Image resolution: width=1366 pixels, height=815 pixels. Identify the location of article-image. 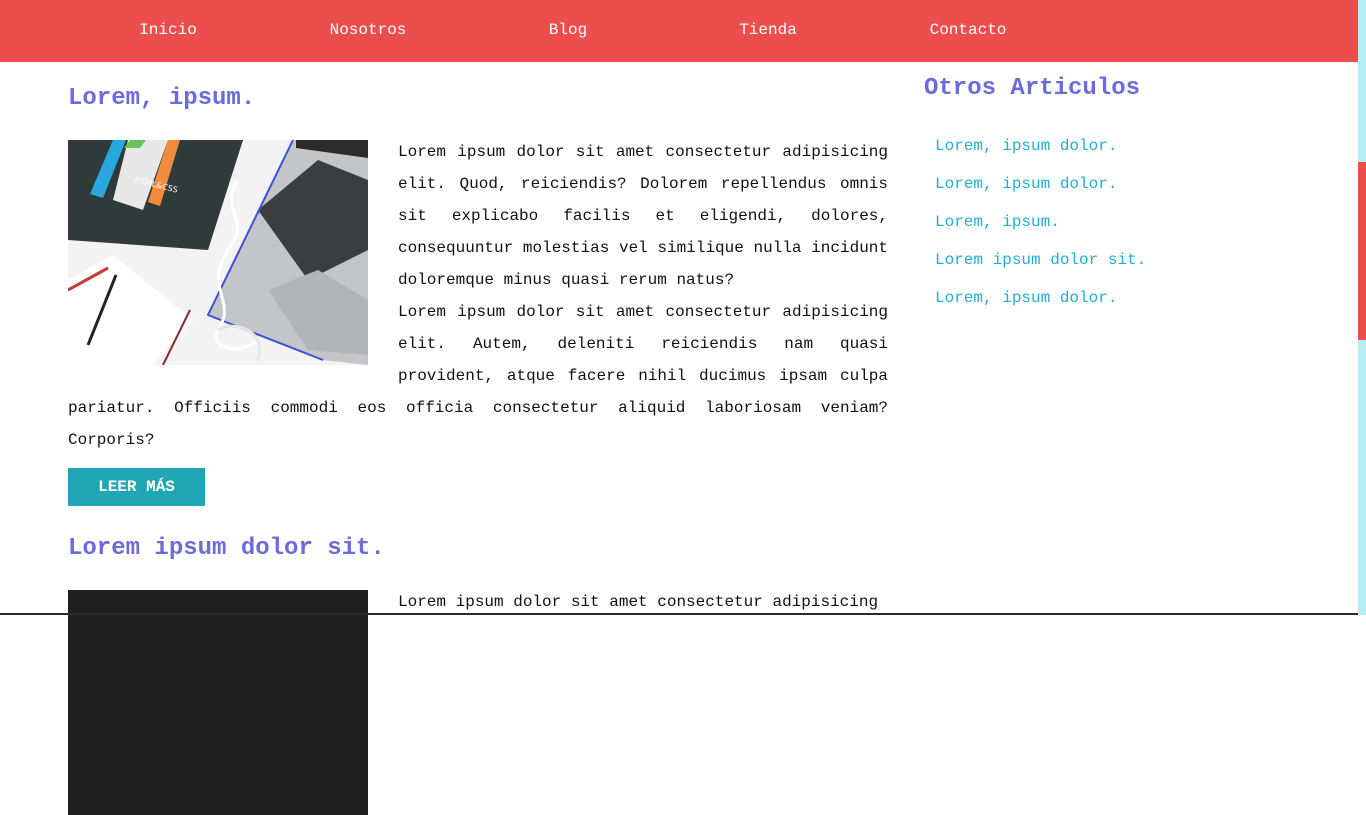
(218, 702).